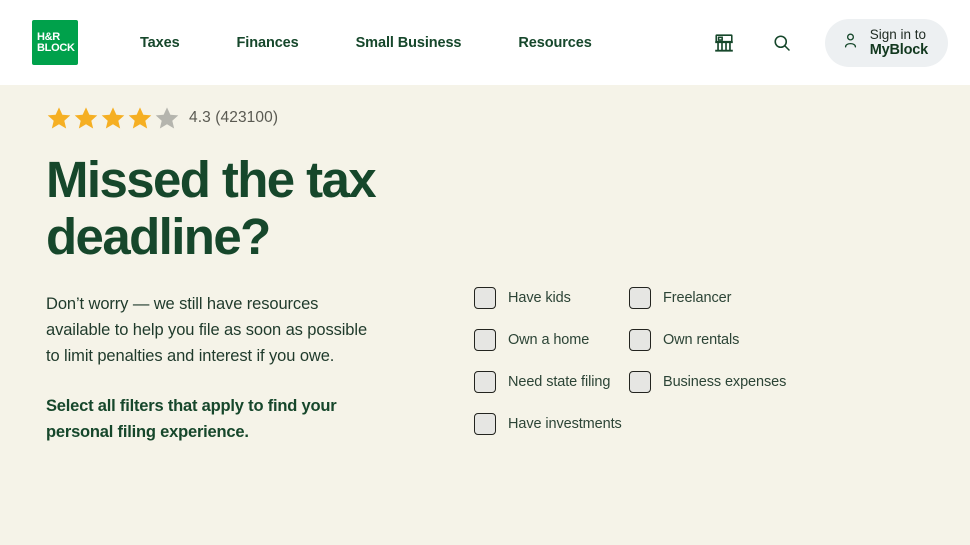 The width and height of the screenshot is (970, 545). I want to click on checkbox-own-a-home, so click(485, 340).